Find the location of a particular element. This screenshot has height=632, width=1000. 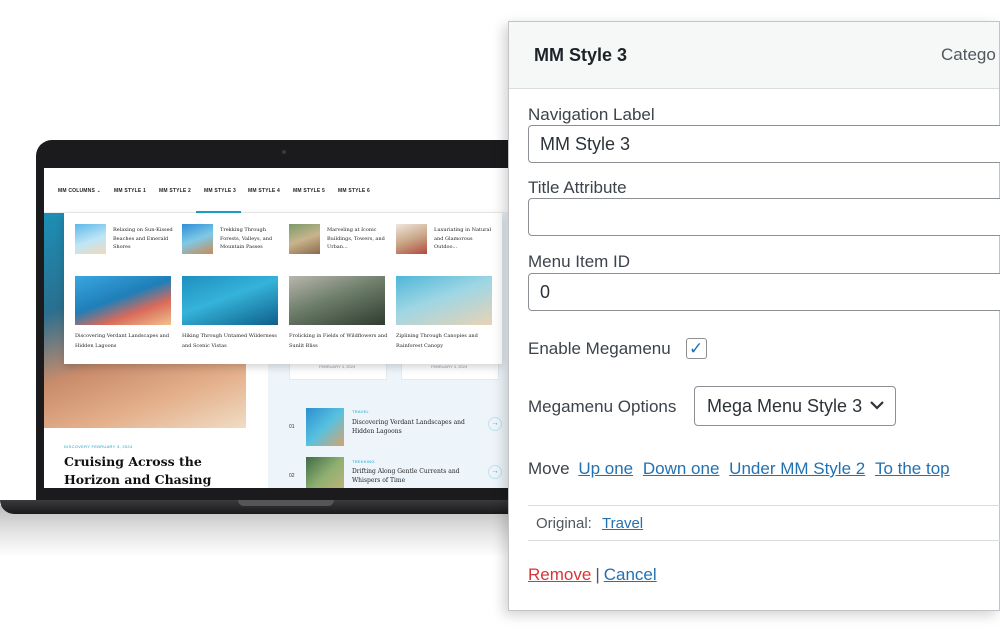

laptop-camera is located at coordinates (284, 152).